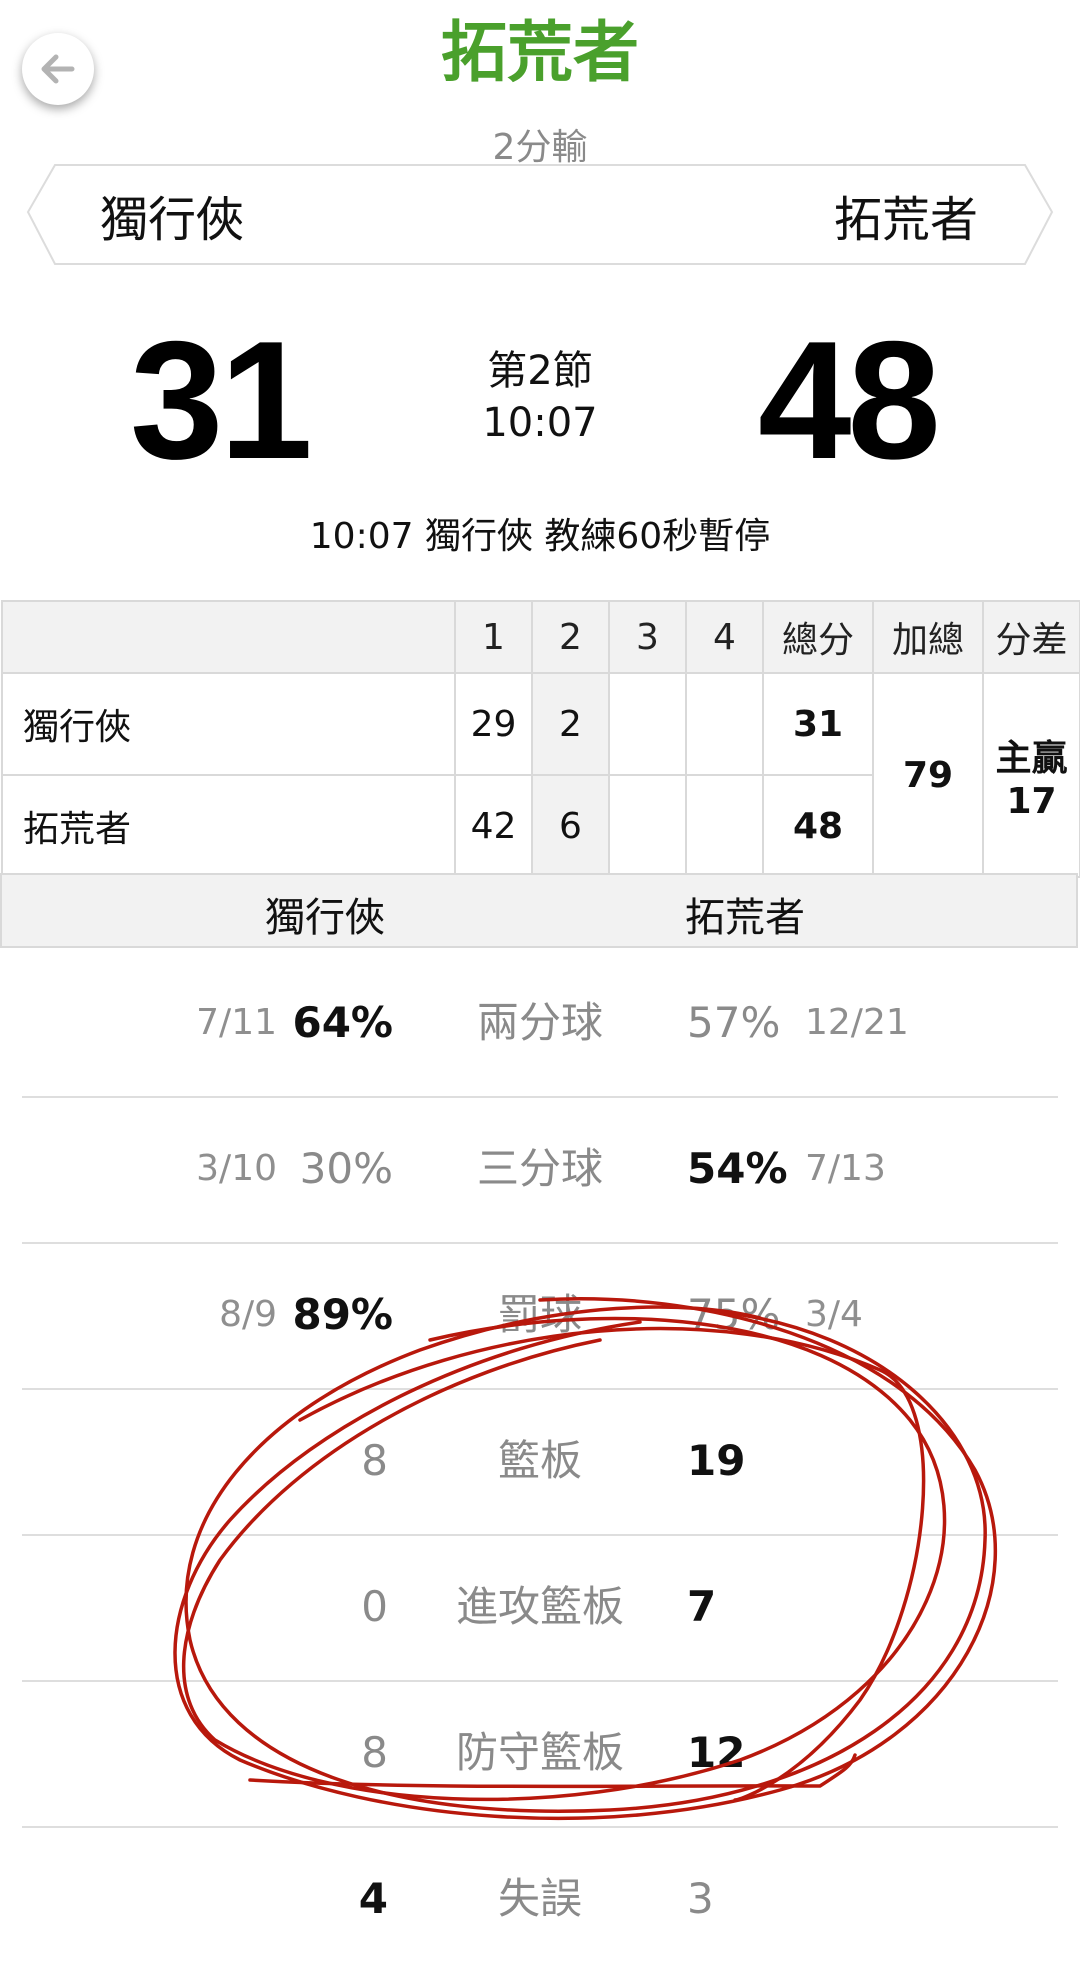 The height and width of the screenshot is (1972, 1080). What do you see at coordinates (540, 423) in the screenshot?
I see `game-clock: 10:07` at bounding box center [540, 423].